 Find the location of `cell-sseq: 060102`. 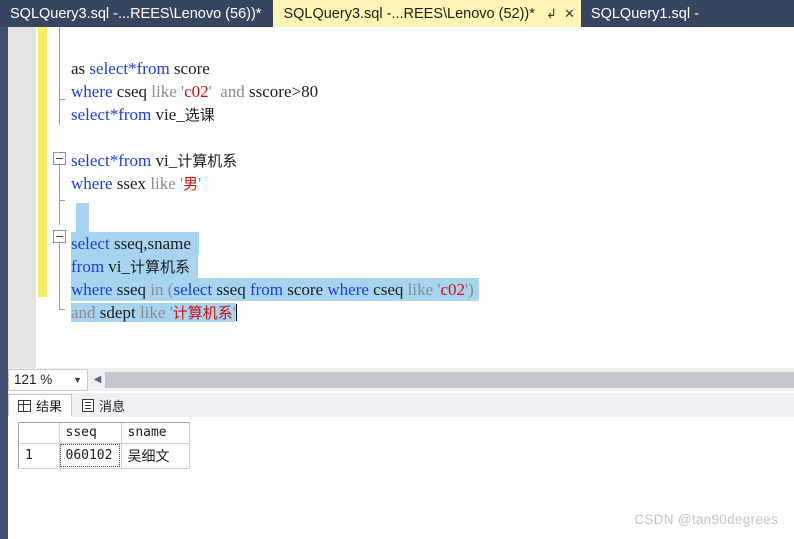

cell-sseq: 060102 is located at coordinates (90, 456).